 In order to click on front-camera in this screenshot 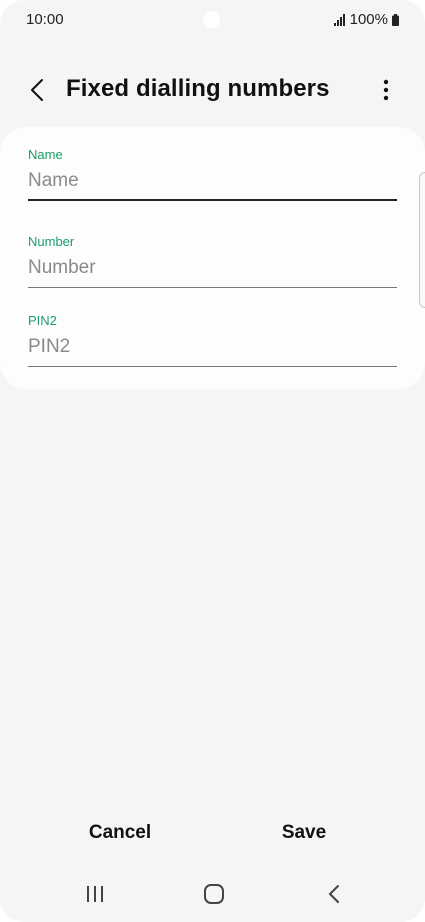, I will do `click(211, 19)`.